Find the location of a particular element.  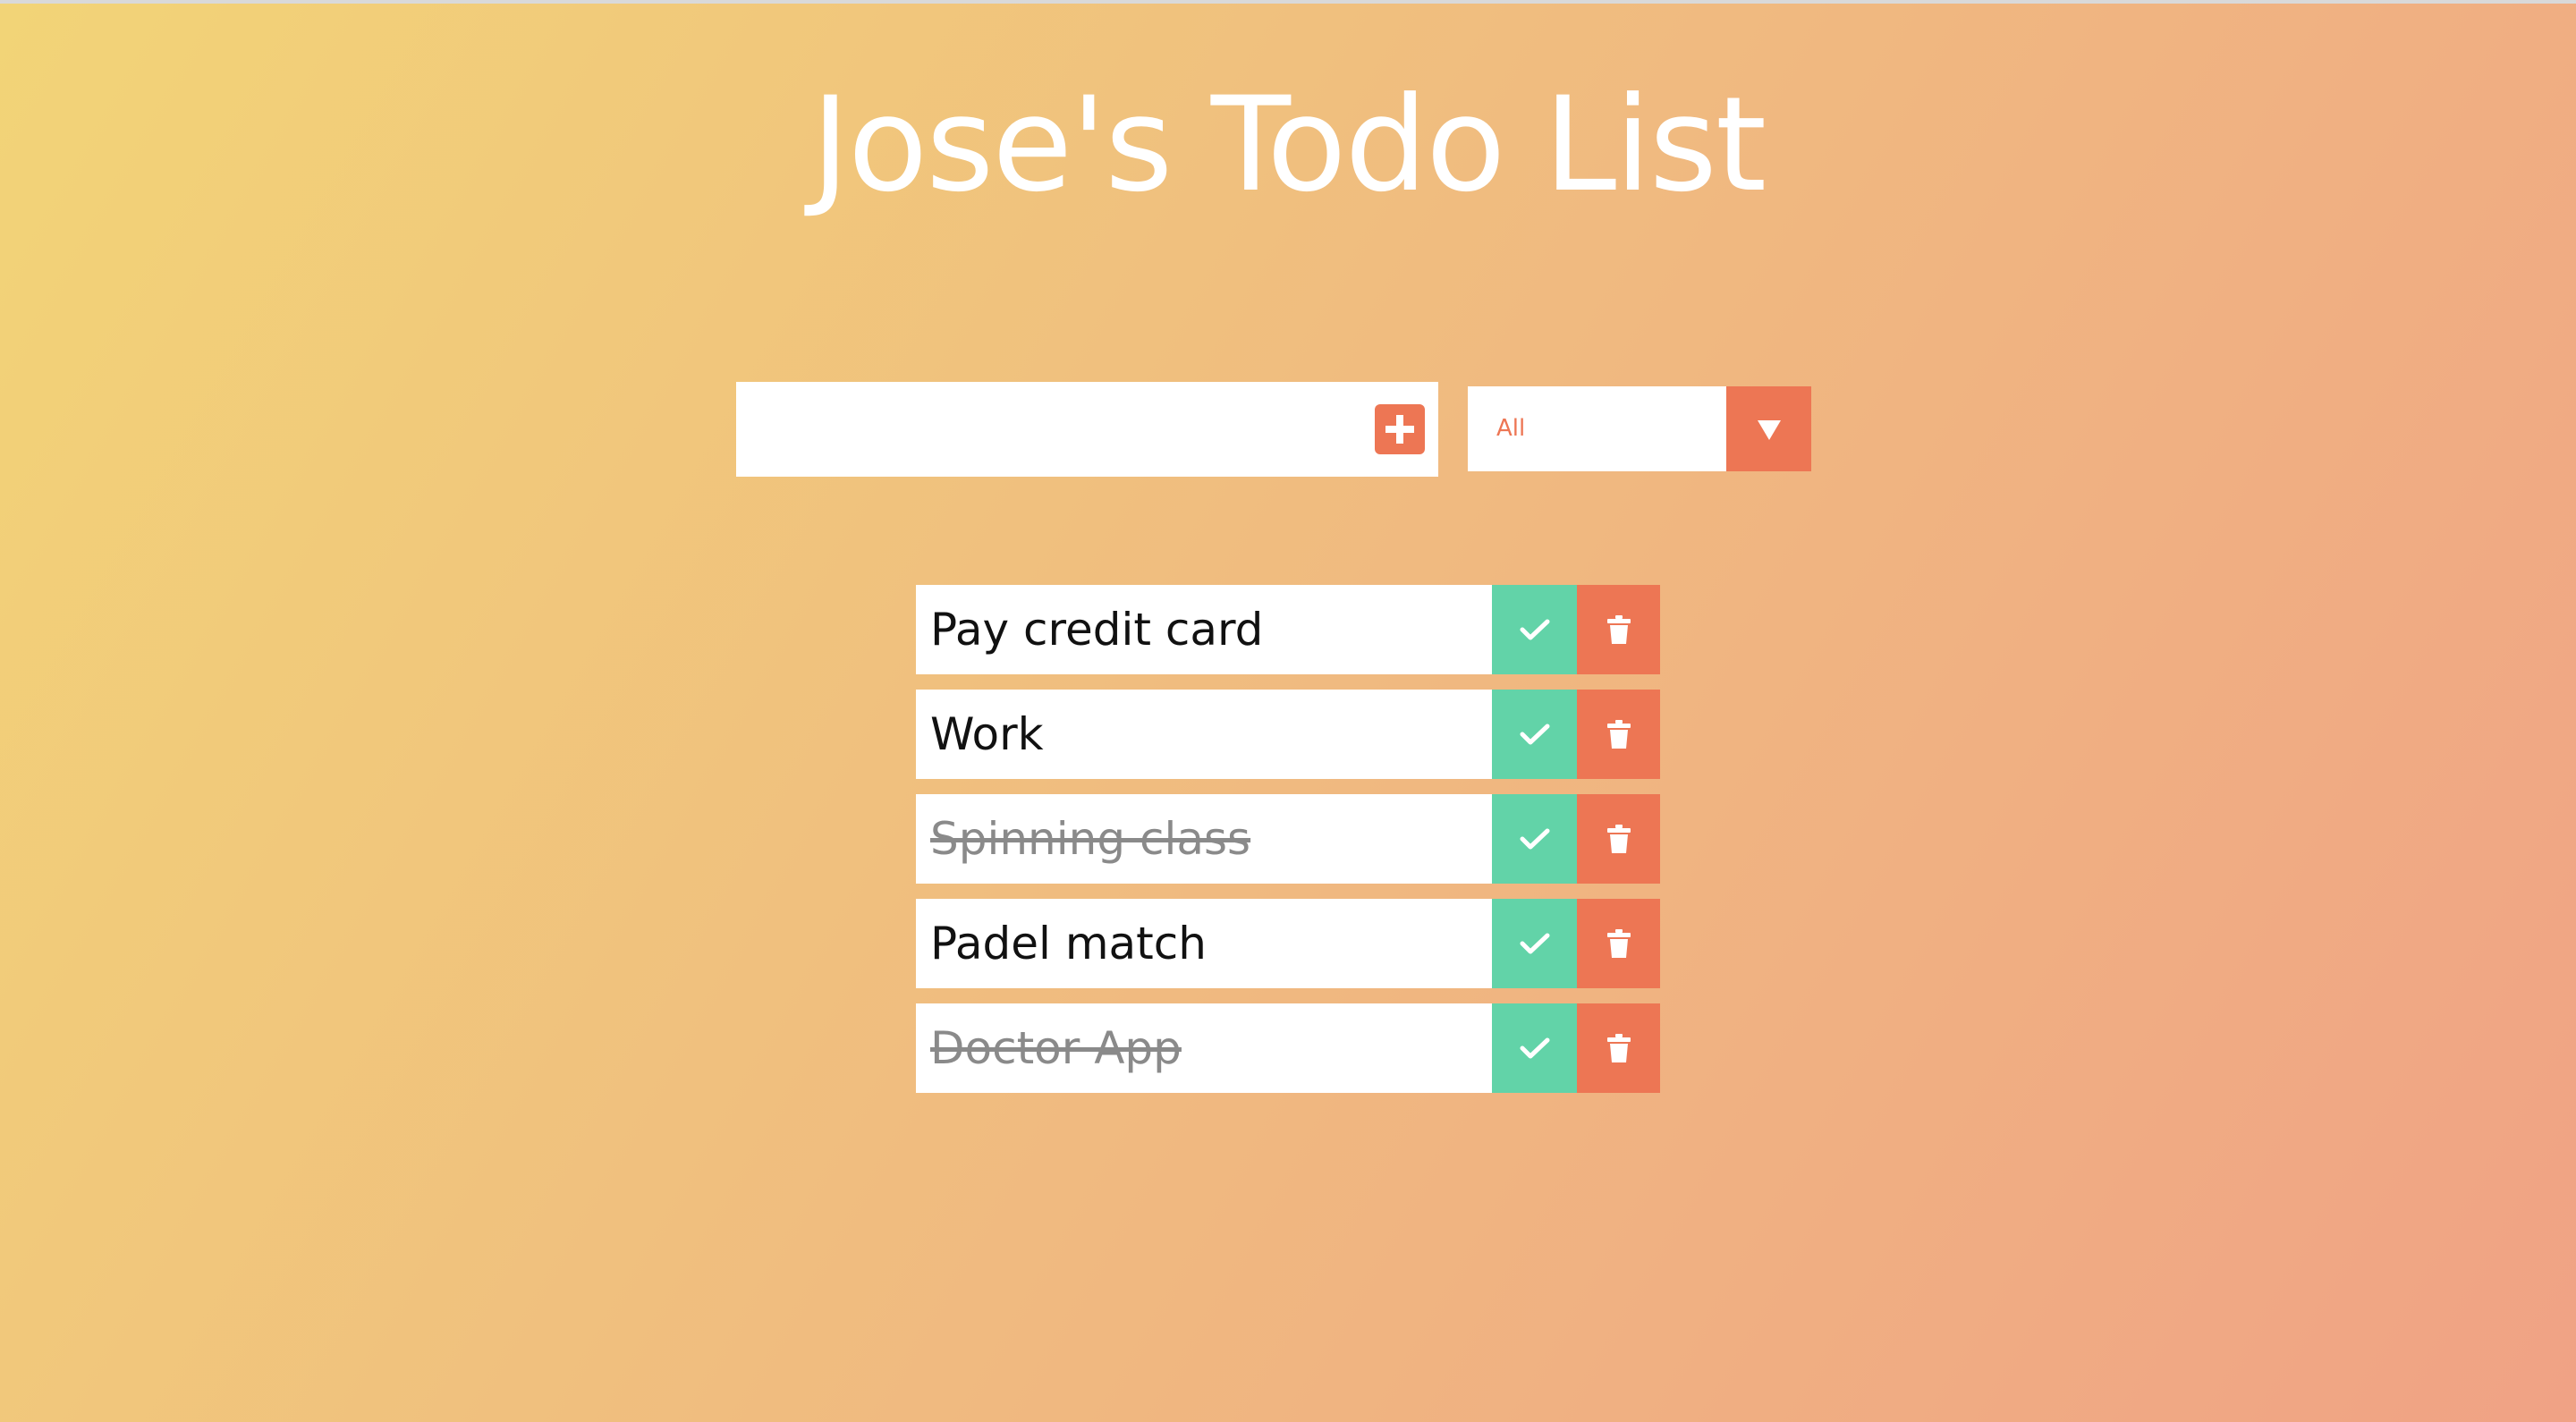

todo-text: Work is located at coordinates (987, 734).